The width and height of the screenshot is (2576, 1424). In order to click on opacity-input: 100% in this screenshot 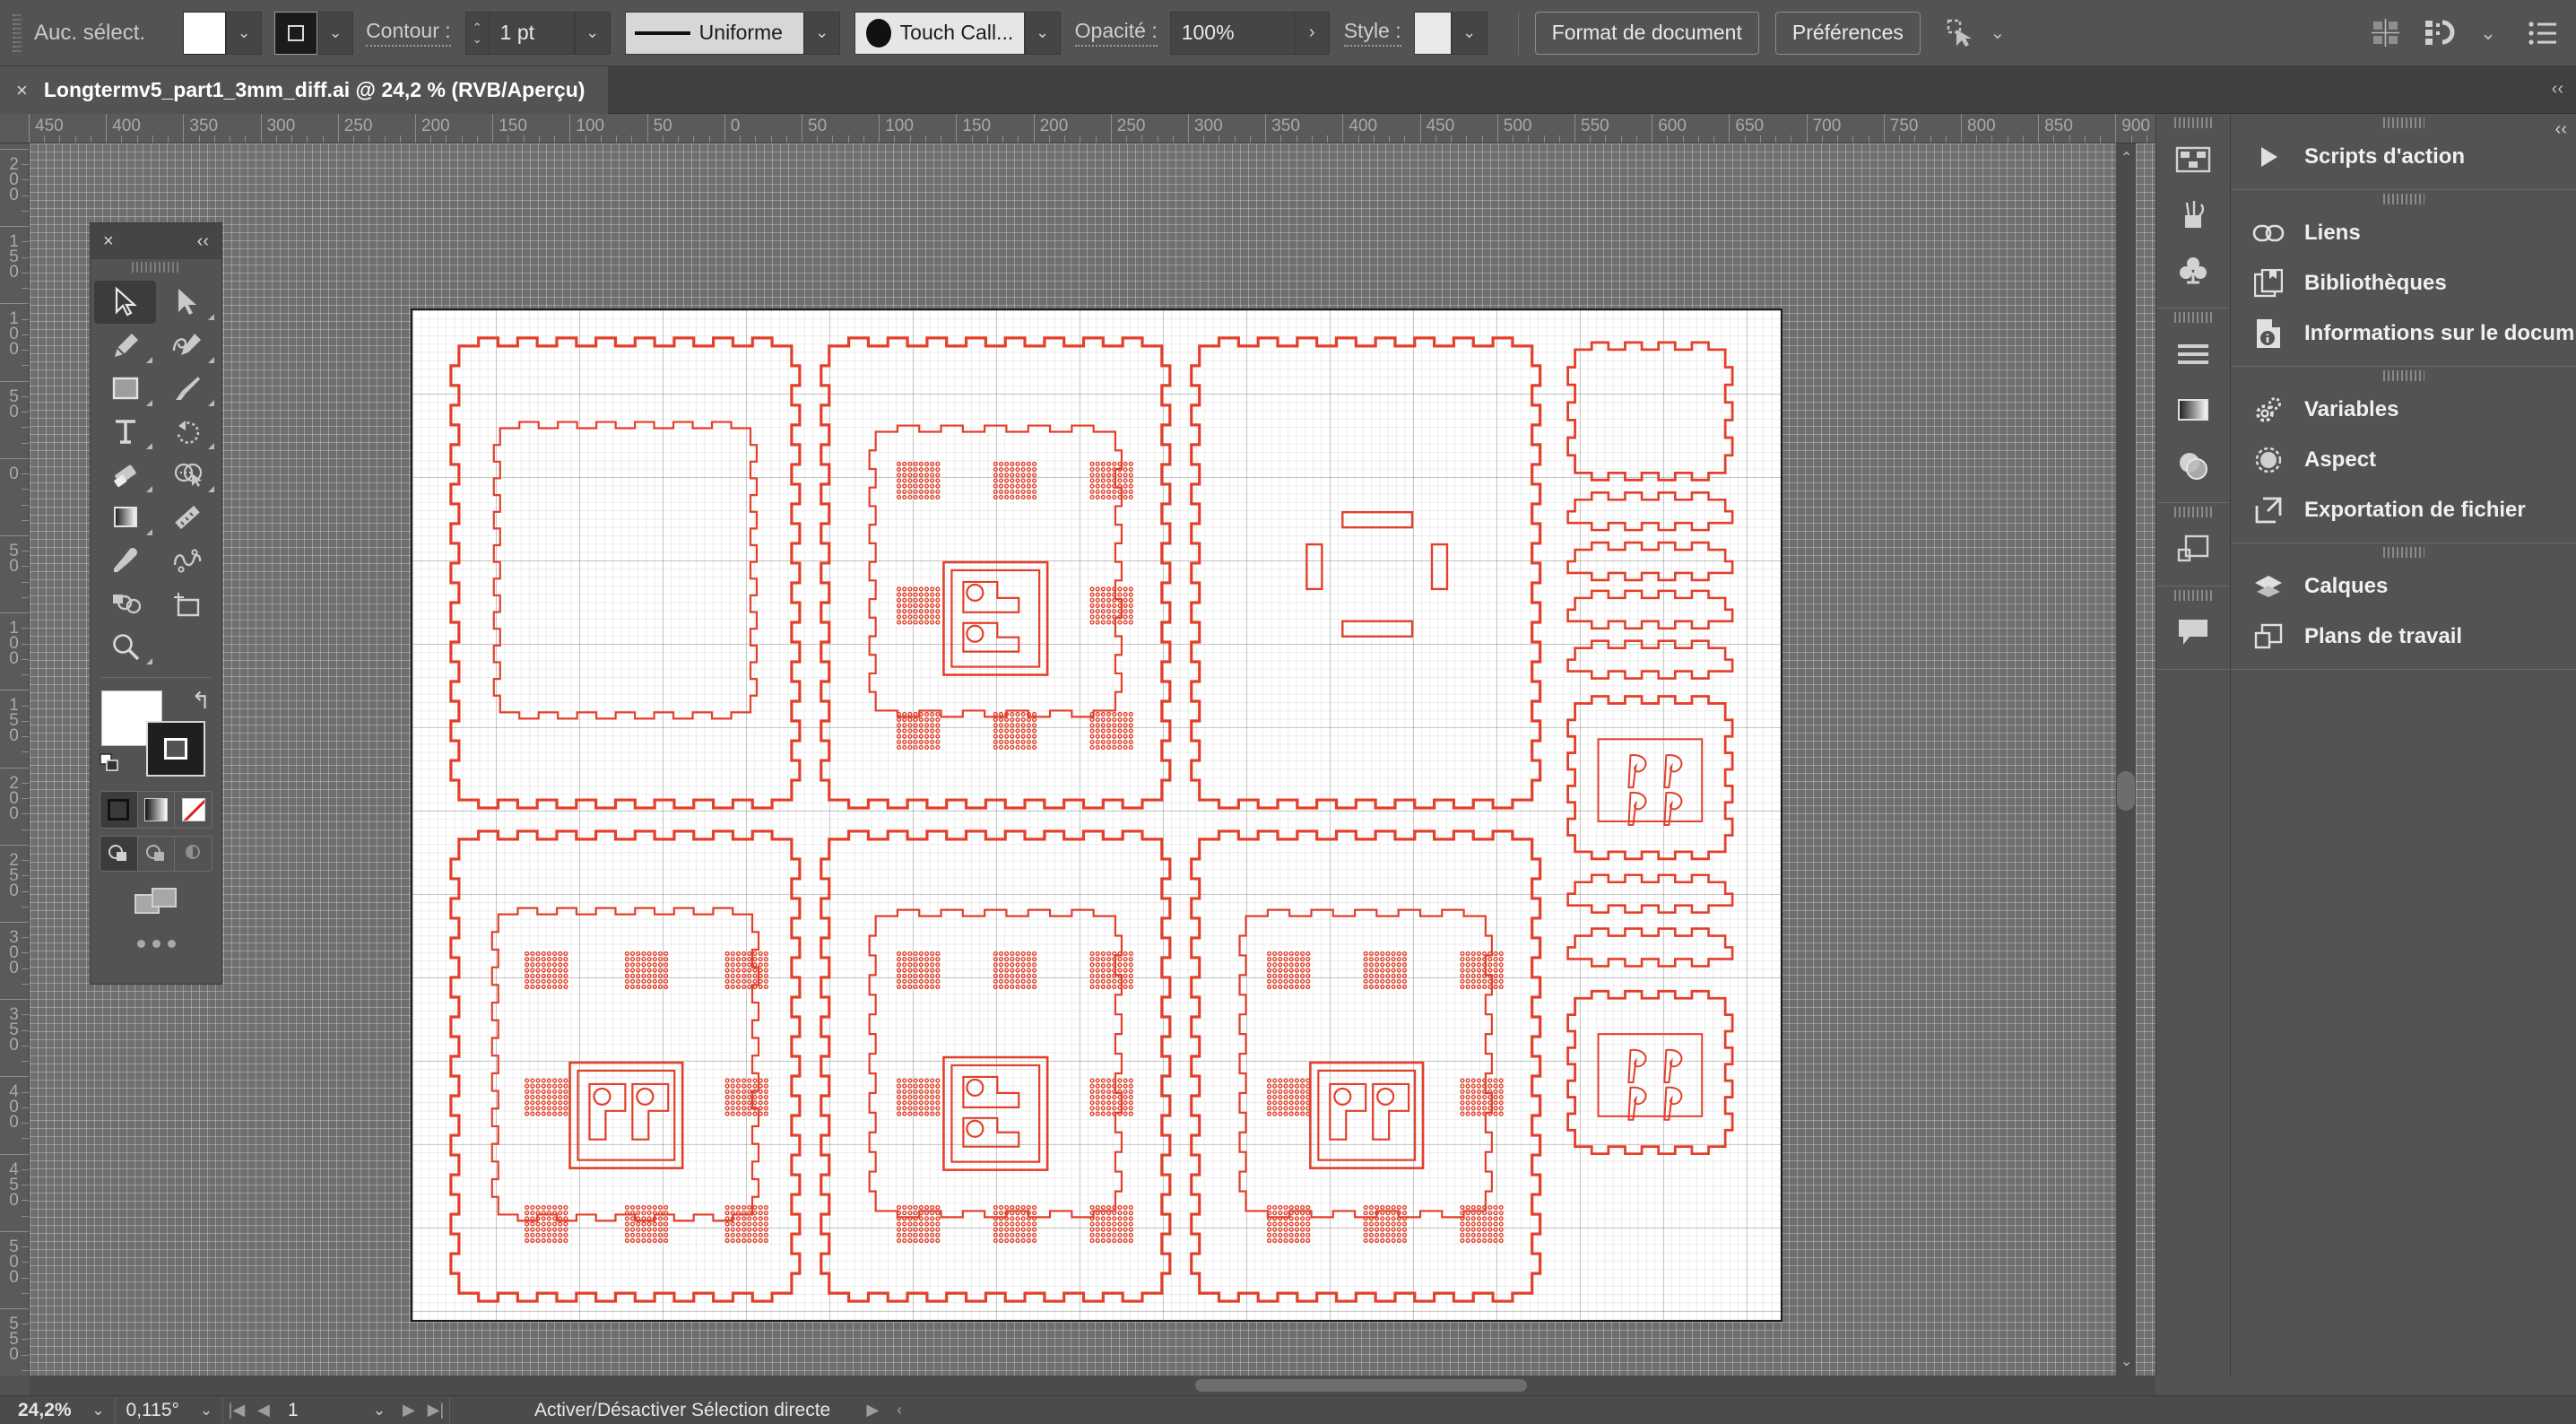, I will do `click(1232, 33)`.